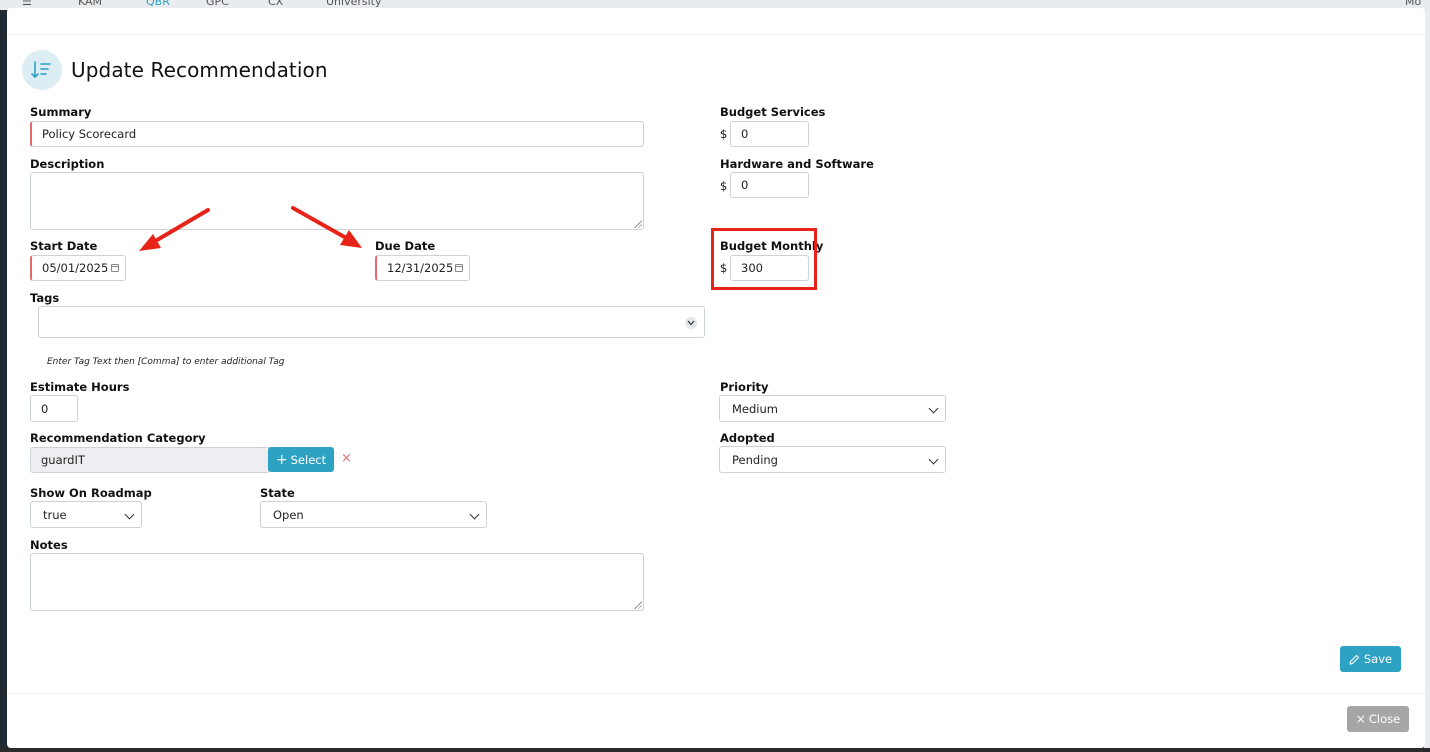  Describe the element at coordinates (755, 408) in the screenshot. I see `priority-value: Medium` at that location.